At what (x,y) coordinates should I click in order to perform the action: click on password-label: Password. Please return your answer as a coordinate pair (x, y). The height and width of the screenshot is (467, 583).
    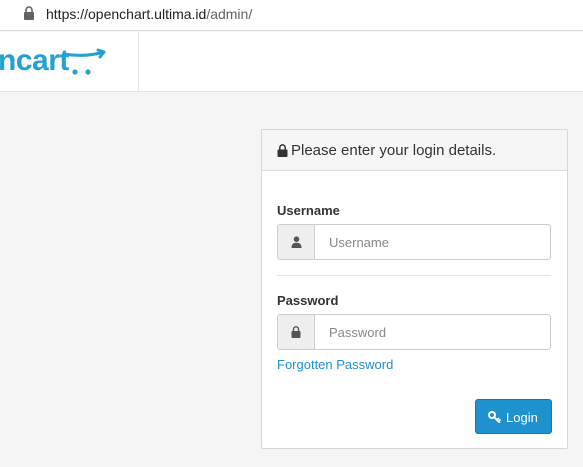
    Looking at the image, I should click on (308, 300).